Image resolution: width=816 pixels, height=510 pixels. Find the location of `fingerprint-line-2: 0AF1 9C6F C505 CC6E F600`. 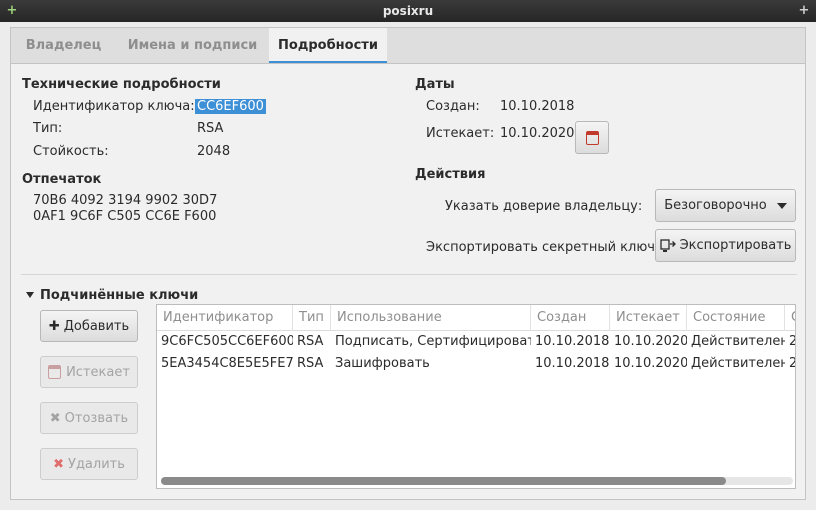

fingerprint-line-2: 0AF1 9C6F C505 CC6E F600 is located at coordinates (125, 216).